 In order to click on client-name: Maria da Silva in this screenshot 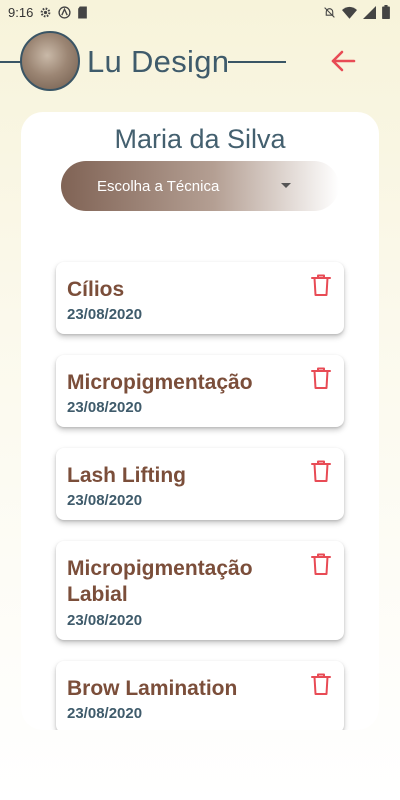, I will do `click(200, 139)`.